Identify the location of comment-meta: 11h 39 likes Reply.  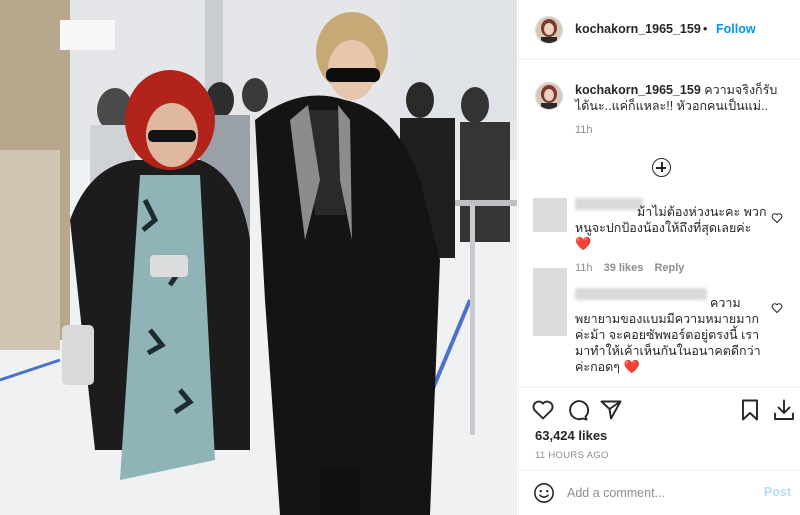
(633, 268).